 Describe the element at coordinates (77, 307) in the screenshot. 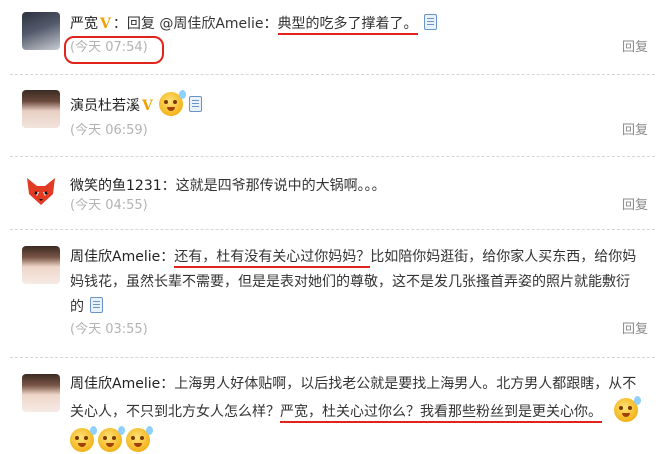

I see `comment-line3: 的` at that location.